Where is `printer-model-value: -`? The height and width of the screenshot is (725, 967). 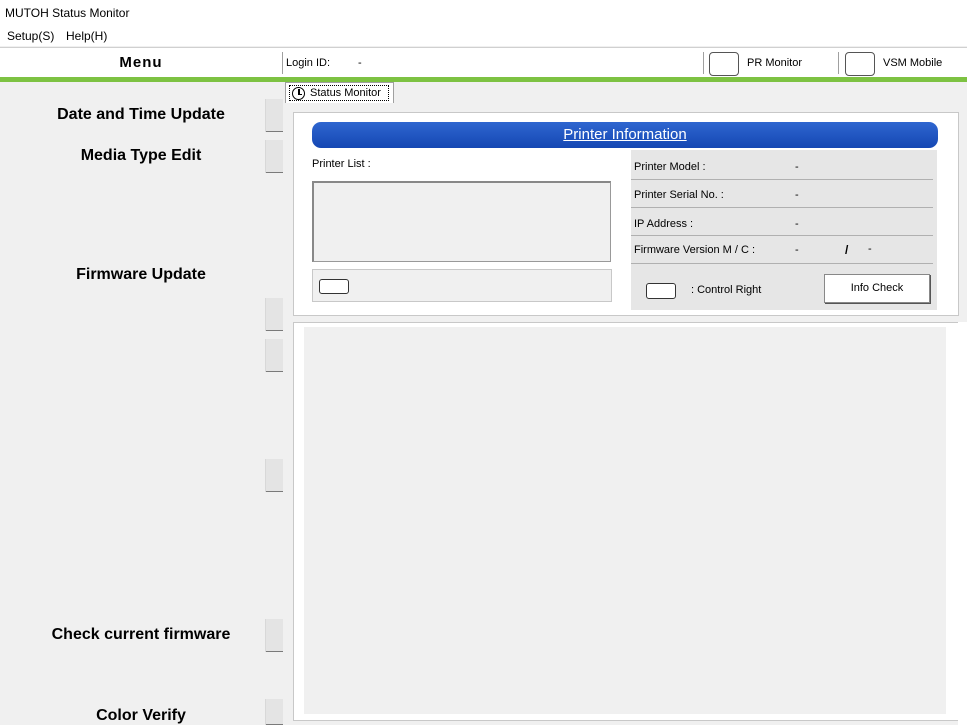 printer-model-value: - is located at coordinates (797, 167).